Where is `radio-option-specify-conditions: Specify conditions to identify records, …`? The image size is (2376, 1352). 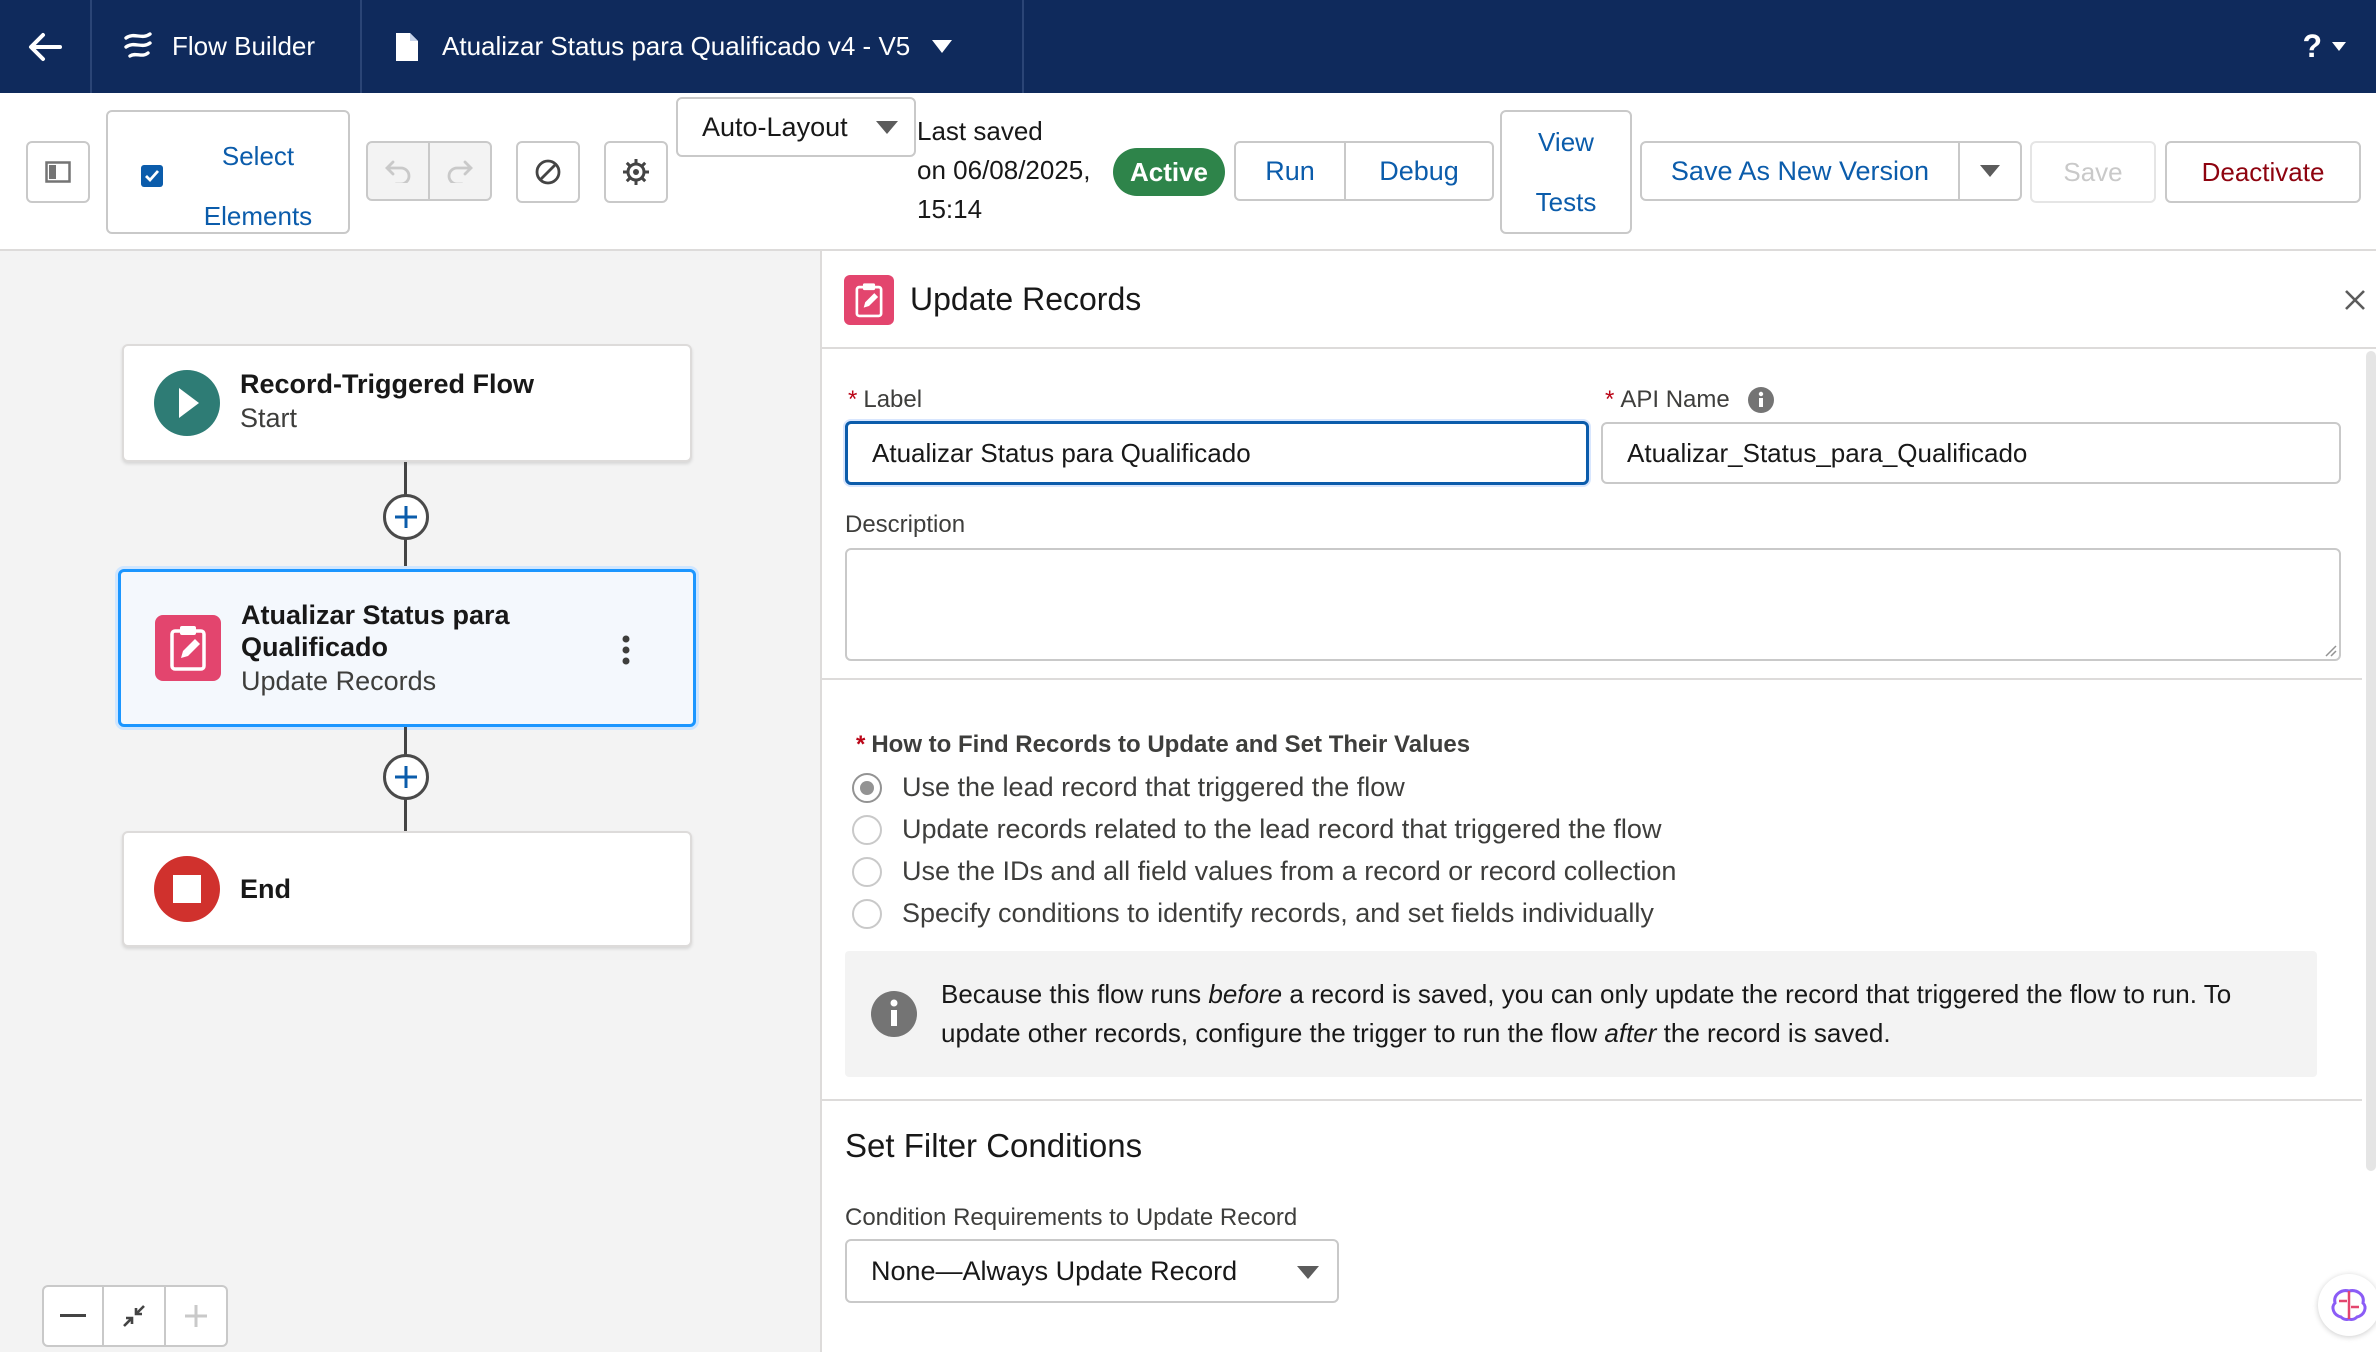
radio-option-specify-conditions: Specify conditions to identify records, … is located at coordinates (1253, 913).